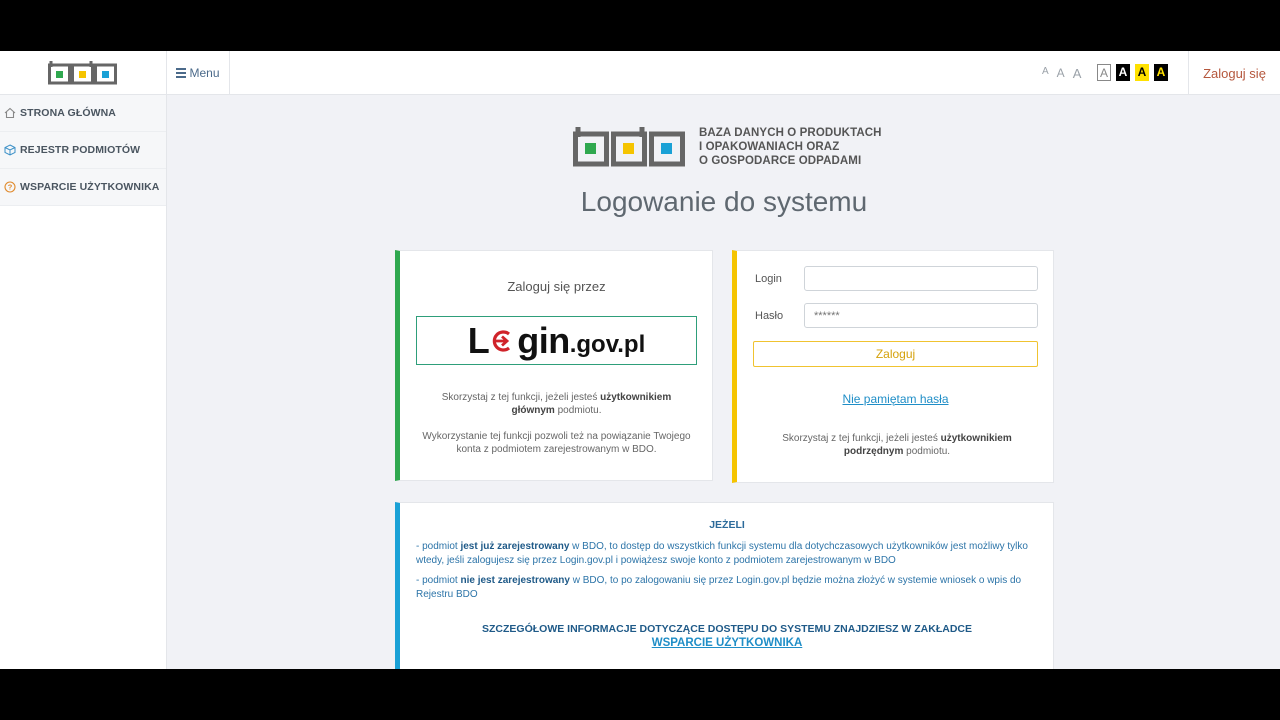 This screenshot has width=1280, height=720. Describe the element at coordinates (727, 643) in the screenshot. I see `support-link: WSPARCIE UŻYTKOWNIKA` at that location.